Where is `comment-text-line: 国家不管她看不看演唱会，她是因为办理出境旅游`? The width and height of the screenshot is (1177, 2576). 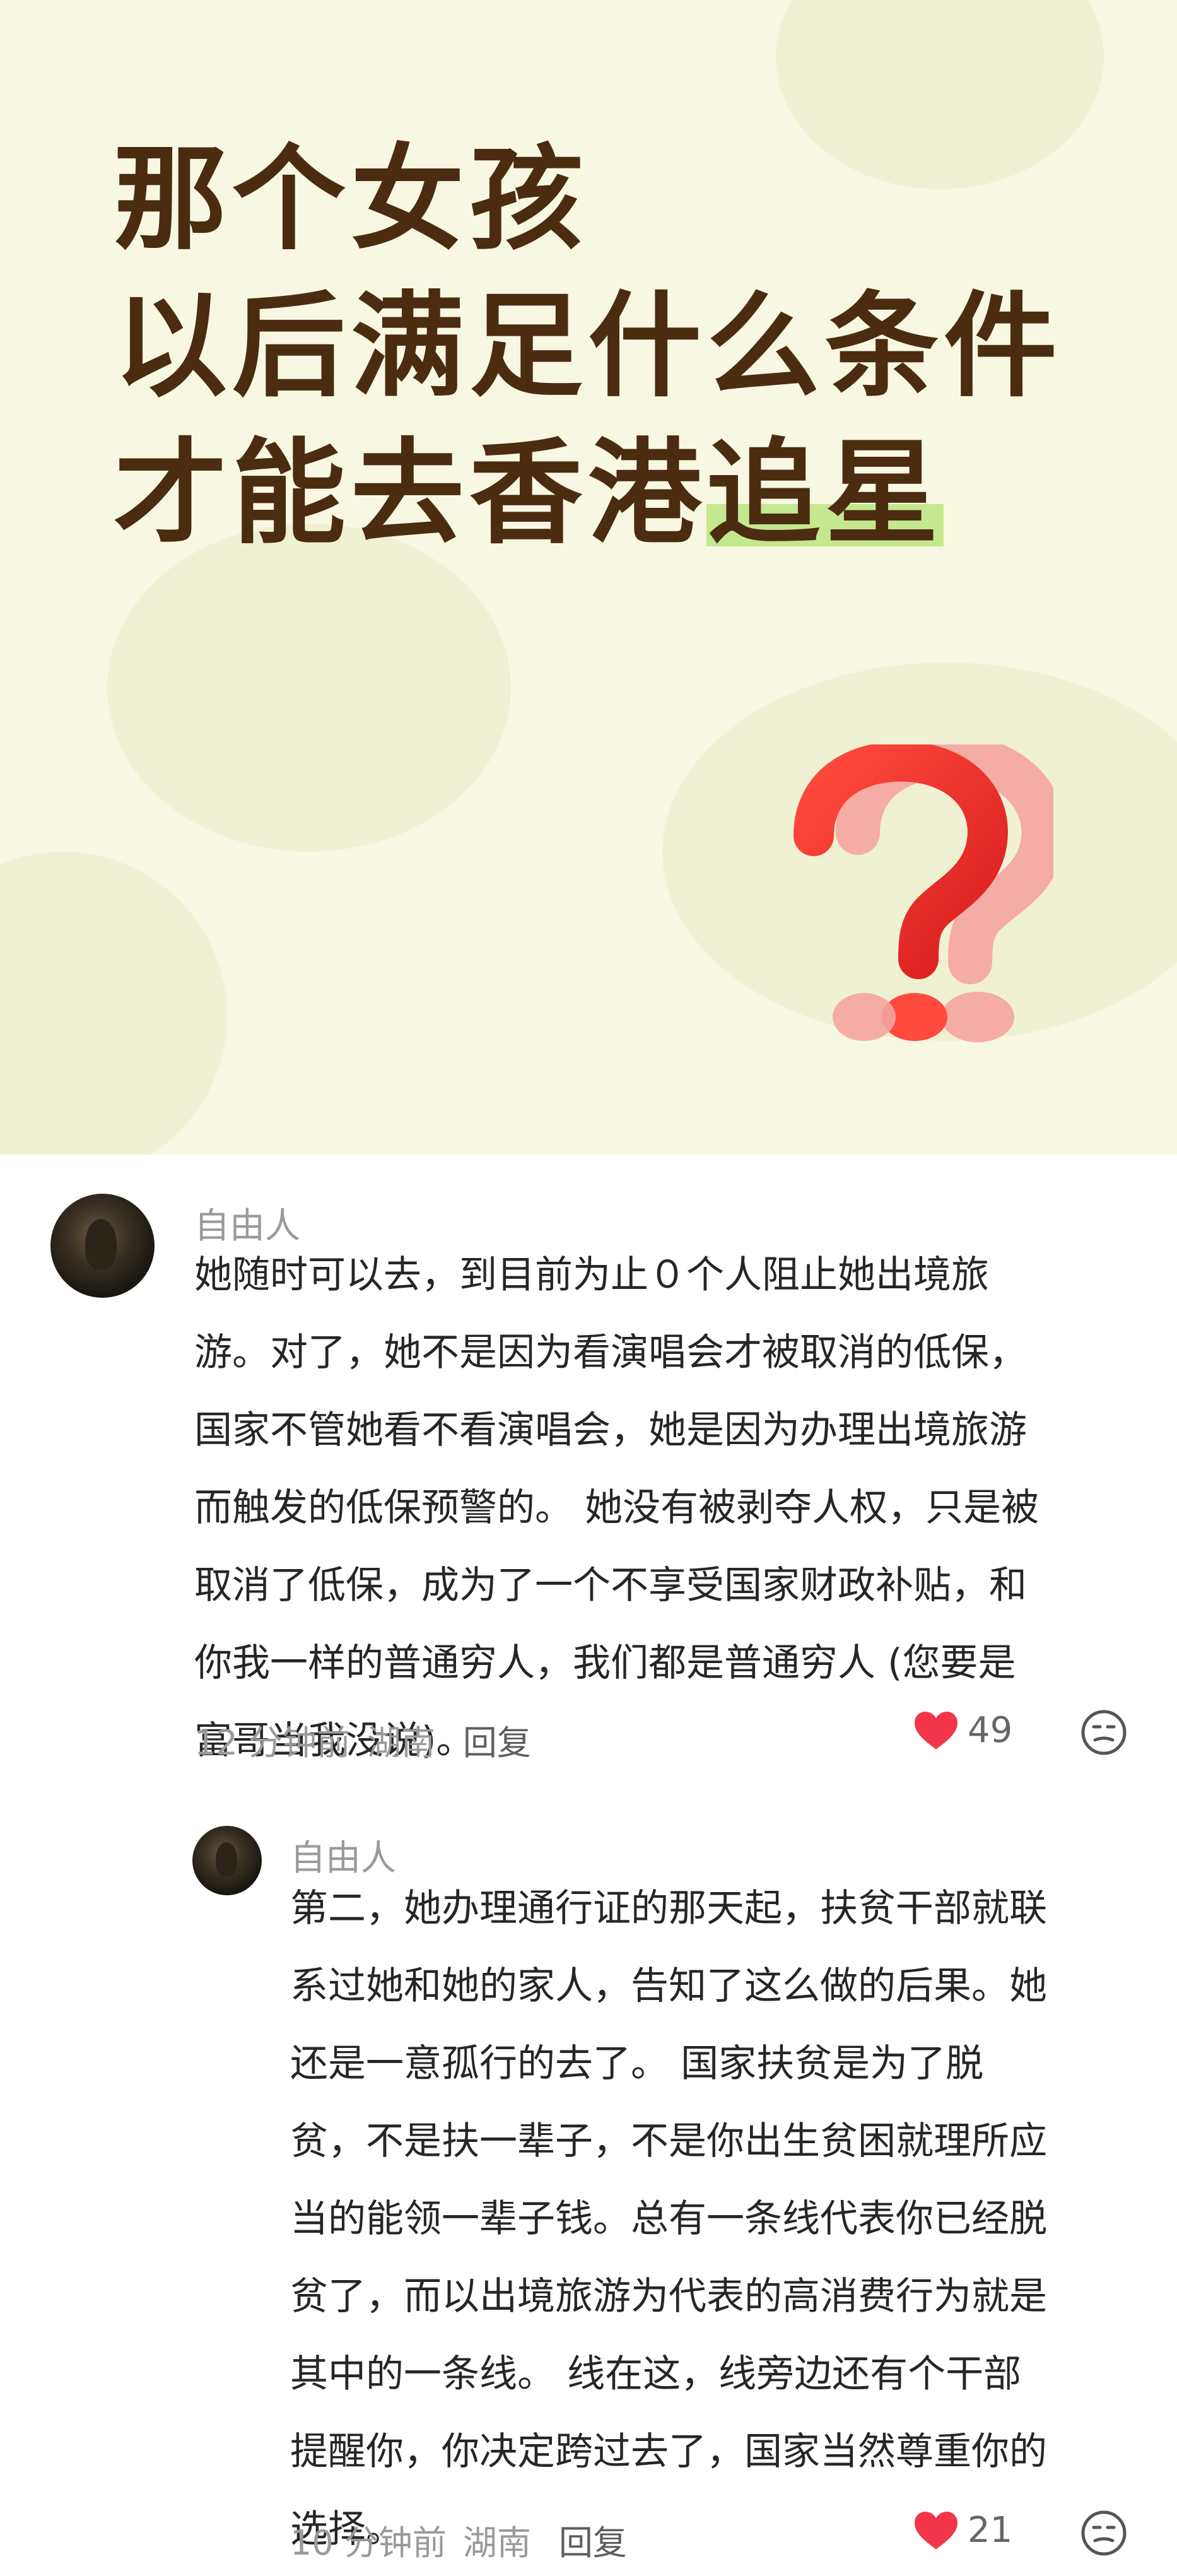 comment-text-line: 国家不管她看不看演唱会，她是因为办理出境旅游 is located at coordinates (610, 1430).